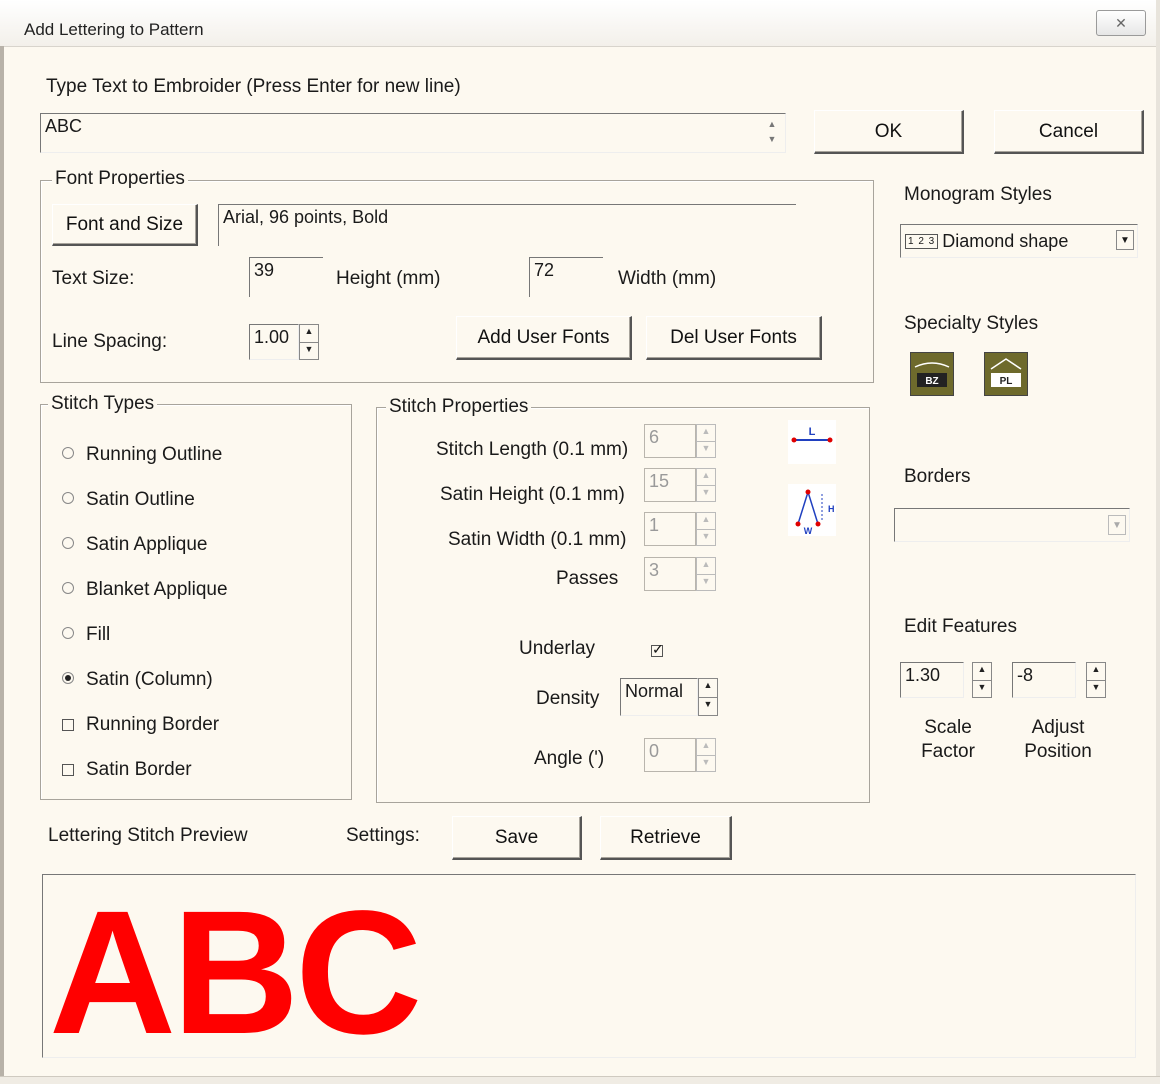 The image size is (1160, 1084). I want to click on stitch-option-label: Satin Applique, so click(147, 544).